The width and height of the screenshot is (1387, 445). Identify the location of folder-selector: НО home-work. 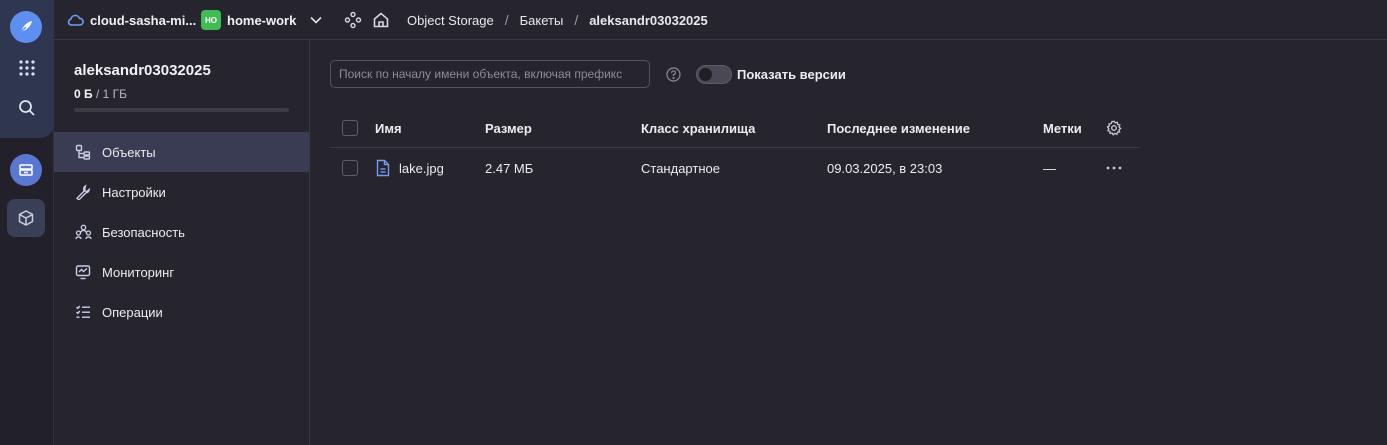
(261, 20).